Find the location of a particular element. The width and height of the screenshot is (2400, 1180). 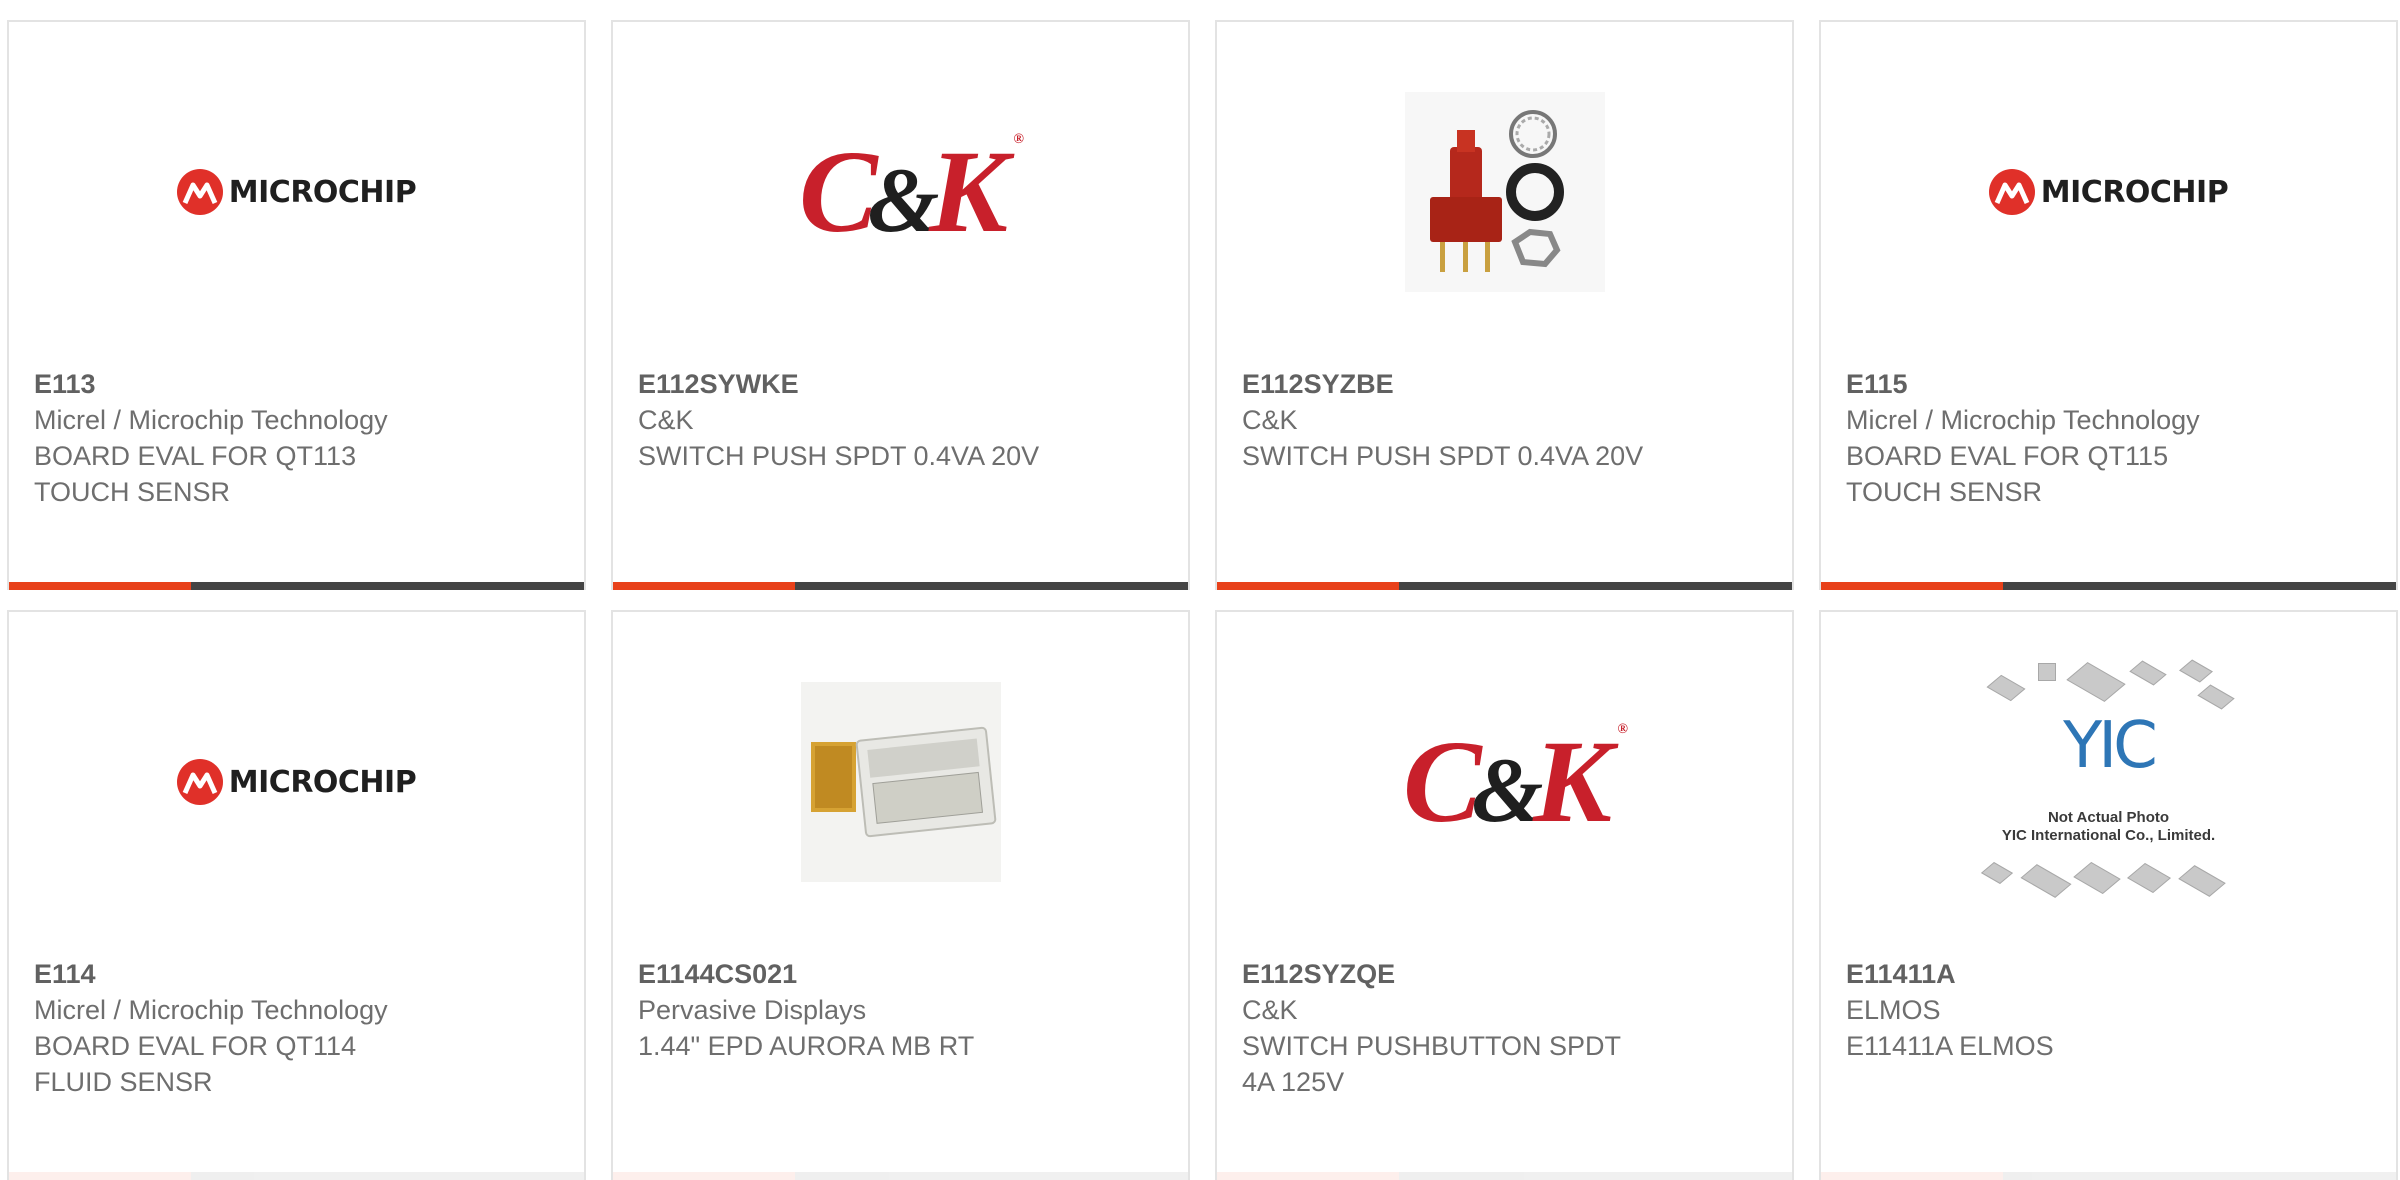

description-line-2: 4A 125V is located at coordinates (1293, 1082).